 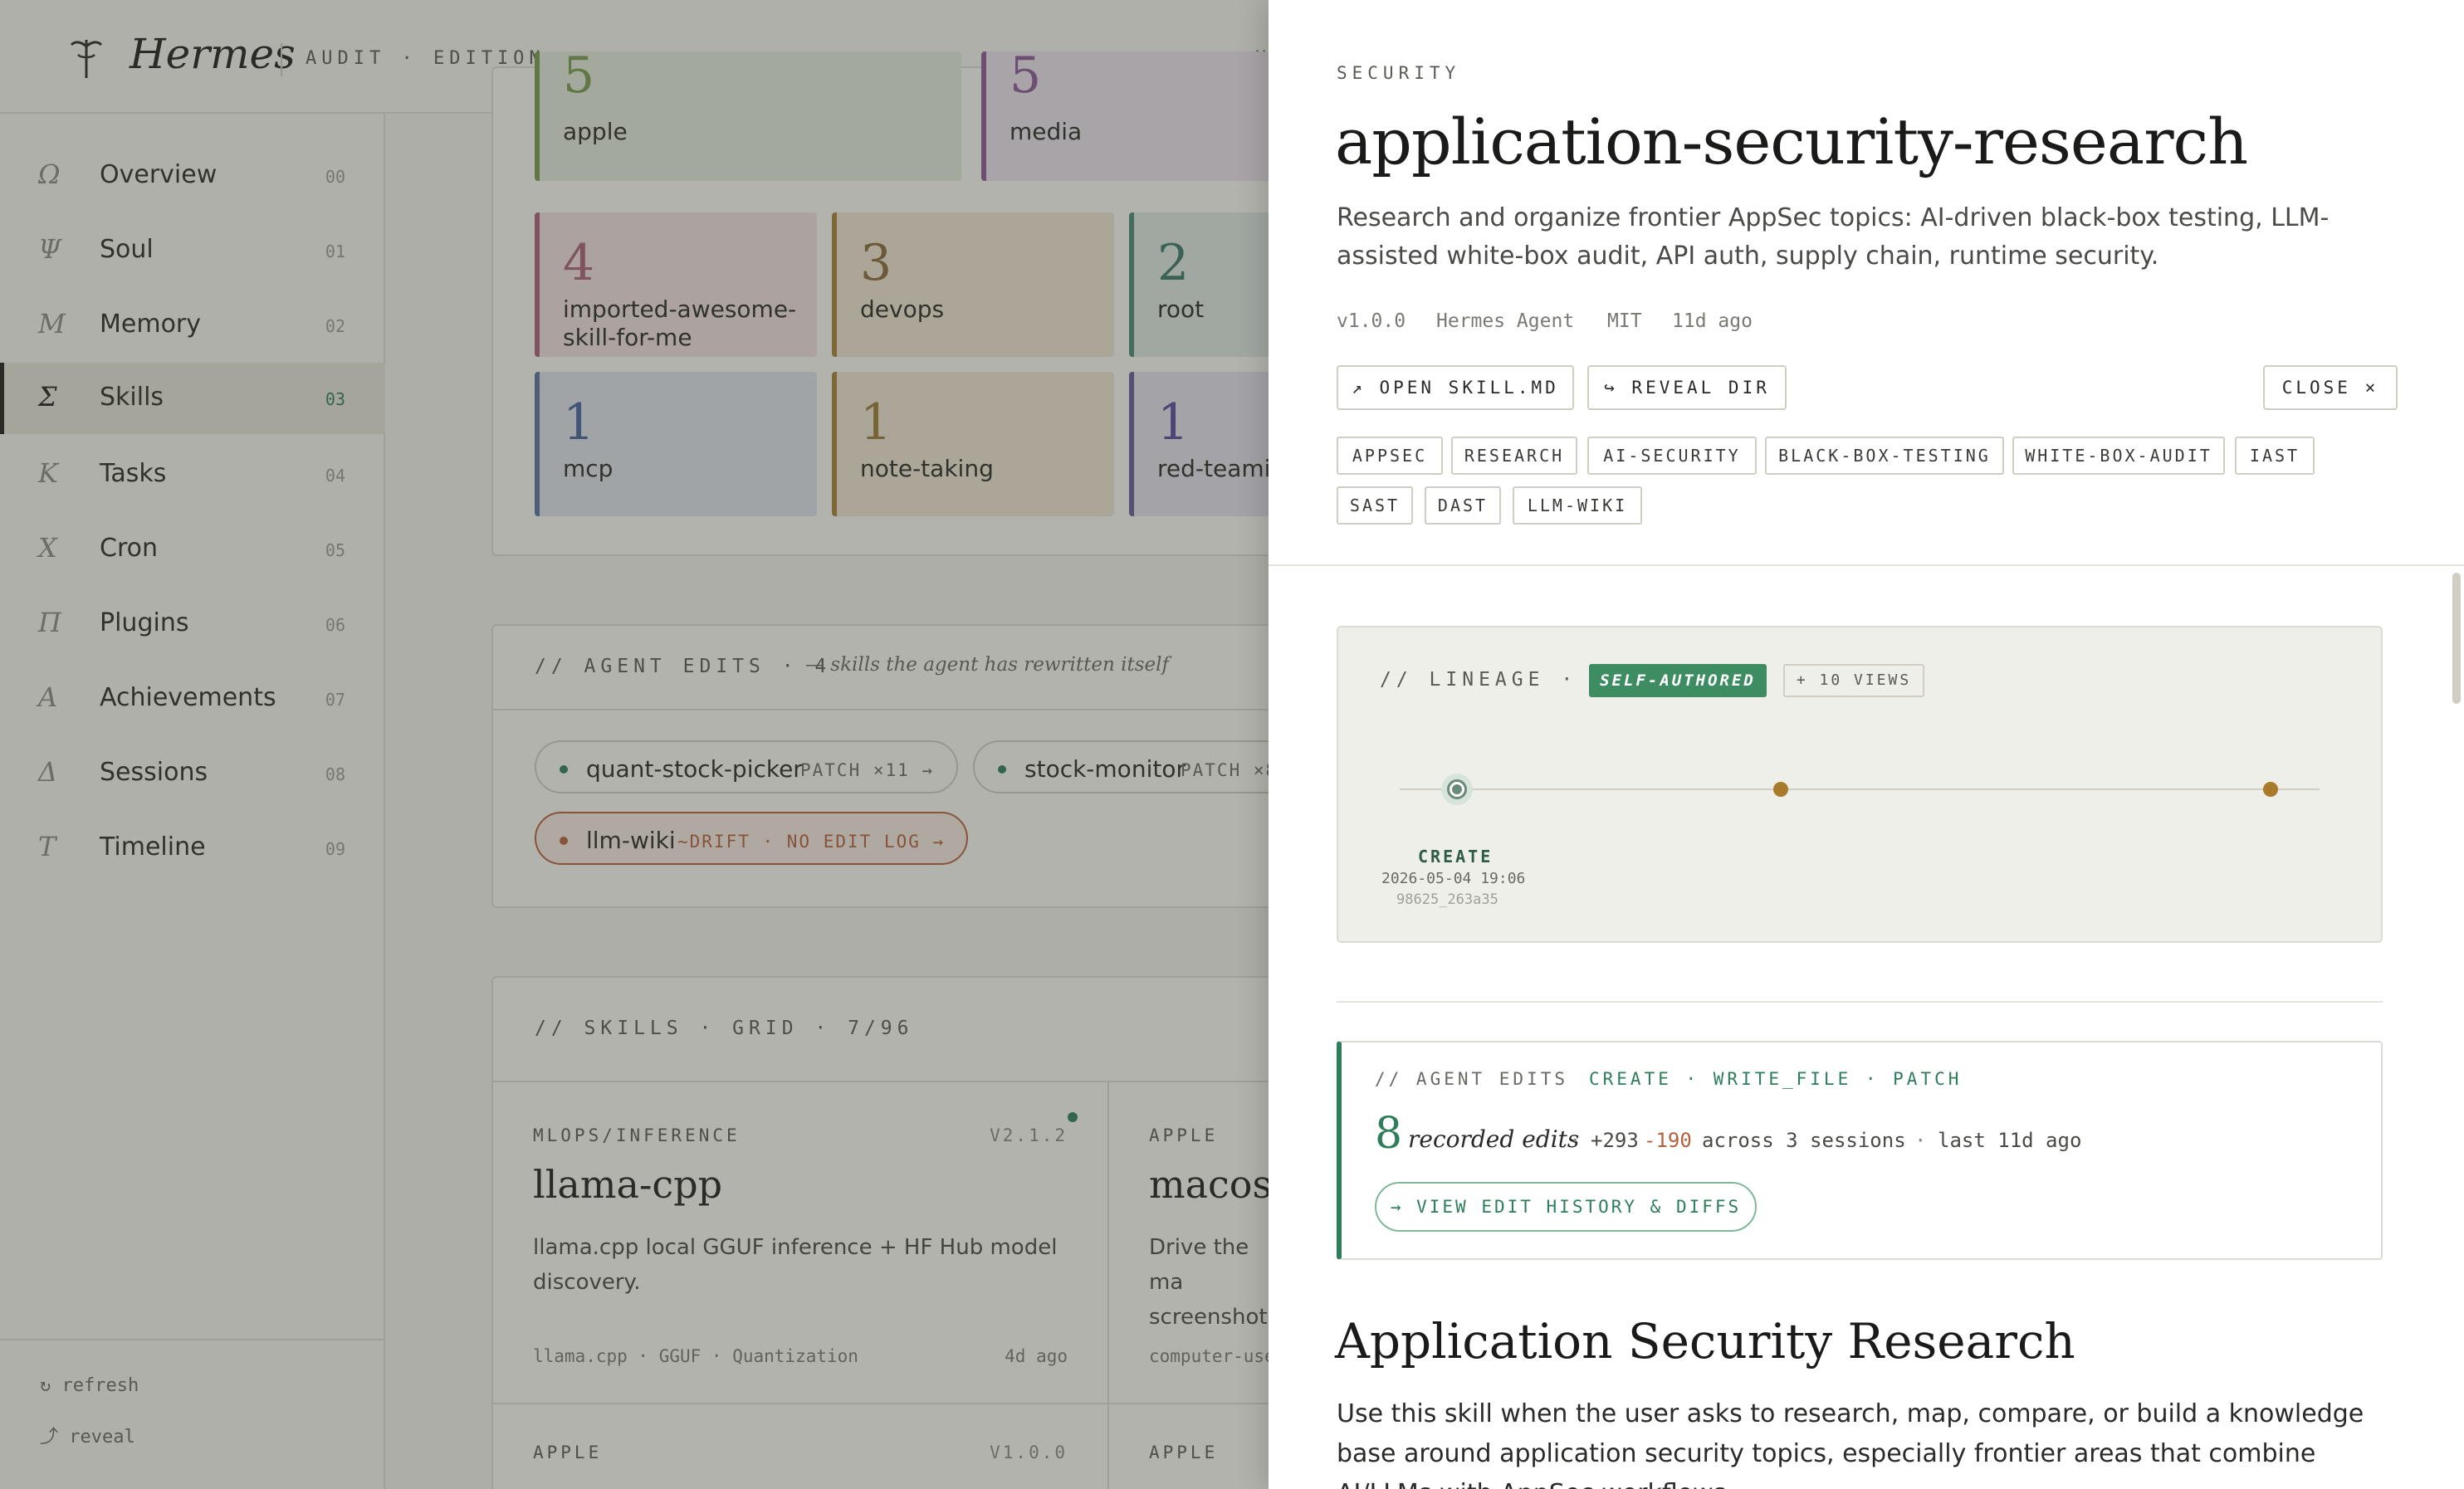 I want to click on tag-chip: APPSEC, so click(x=1390, y=456).